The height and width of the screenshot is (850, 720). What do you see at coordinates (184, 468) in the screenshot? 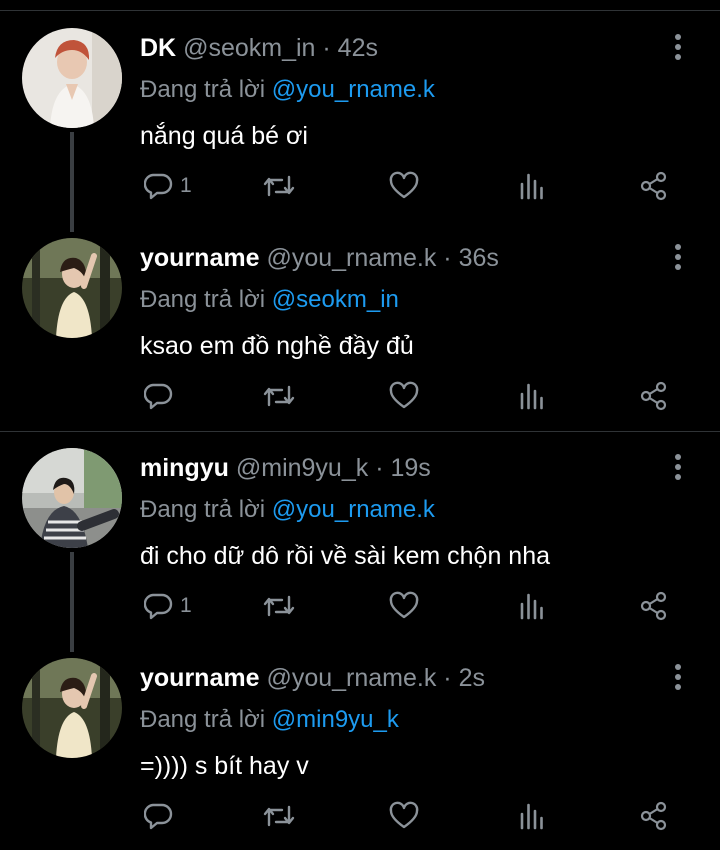
I see `display-name: mingyu` at bounding box center [184, 468].